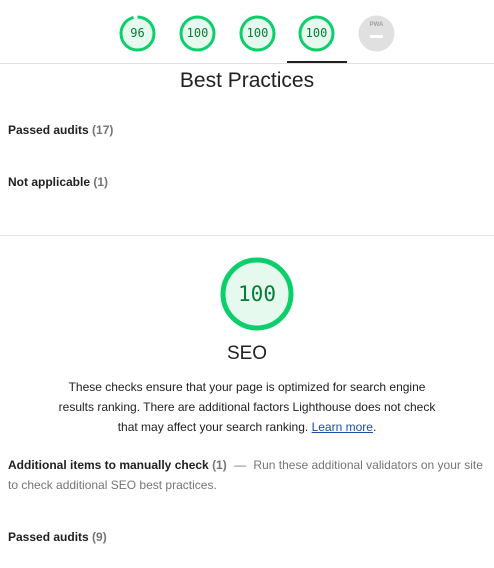 The height and width of the screenshot is (568, 494). What do you see at coordinates (108, 465) in the screenshot?
I see `manual-checks-label: Additional items to manually check` at bounding box center [108, 465].